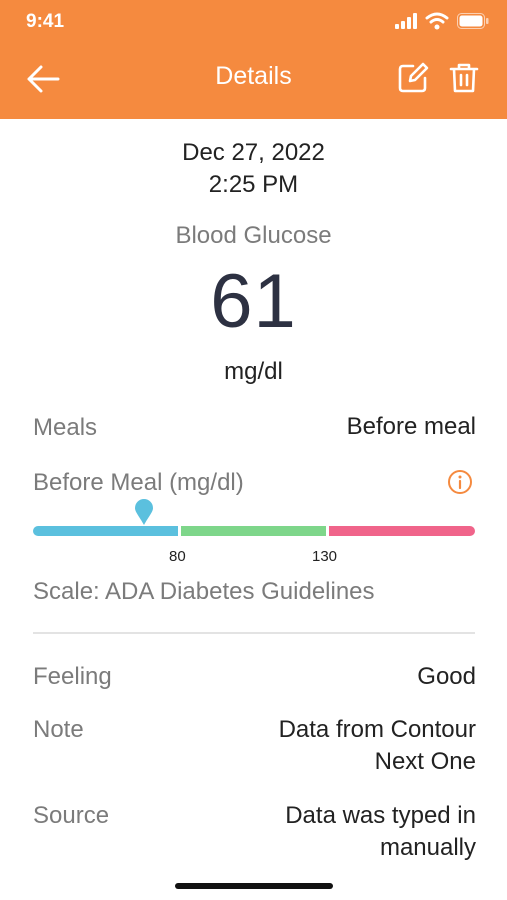 The image size is (507, 900). Describe the element at coordinates (377, 729) in the screenshot. I see `note-value-line: Data from Contour` at that location.